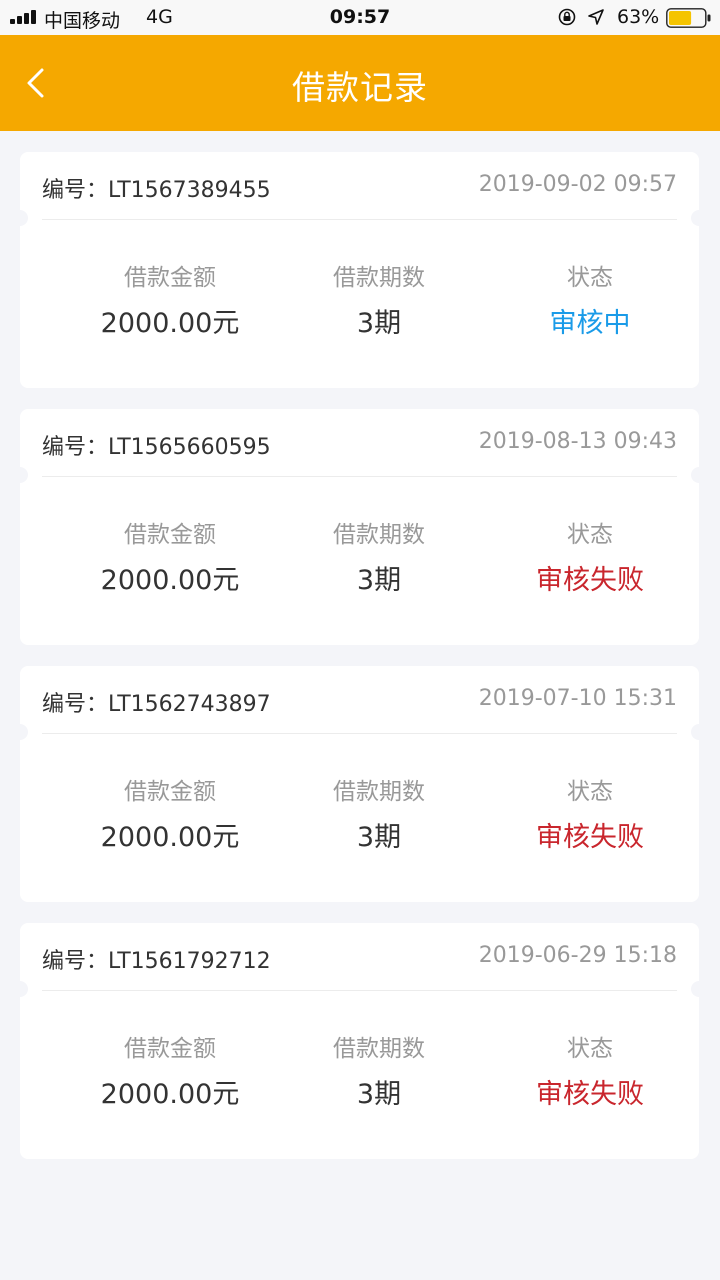 The height and width of the screenshot is (1280, 720). What do you see at coordinates (638, 17) in the screenshot?
I see `battery-percent: 63%` at bounding box center [638, 17].